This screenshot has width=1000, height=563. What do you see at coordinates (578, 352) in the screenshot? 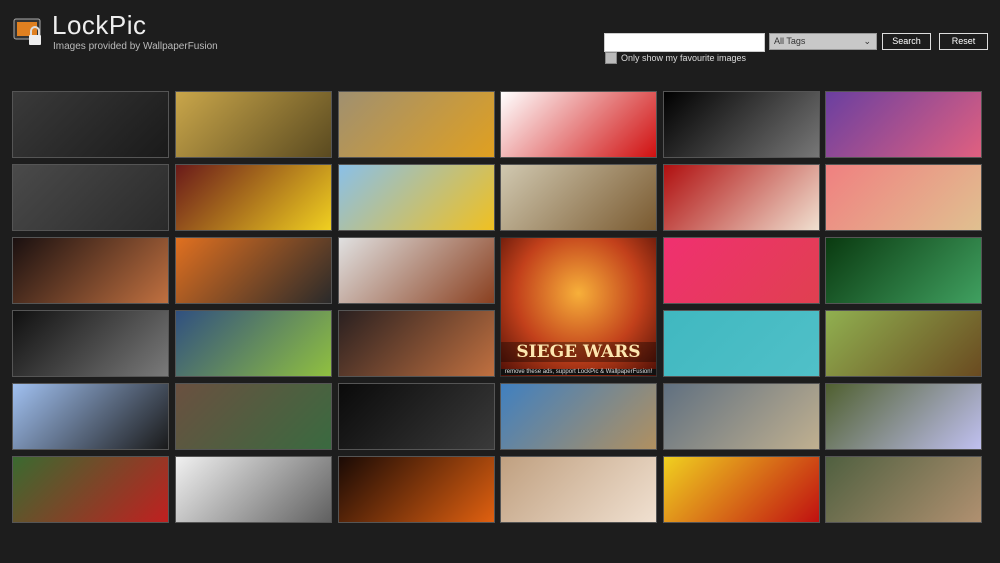
I see `ad-title: SIEGE WARS` at bounding box center [578, 352].